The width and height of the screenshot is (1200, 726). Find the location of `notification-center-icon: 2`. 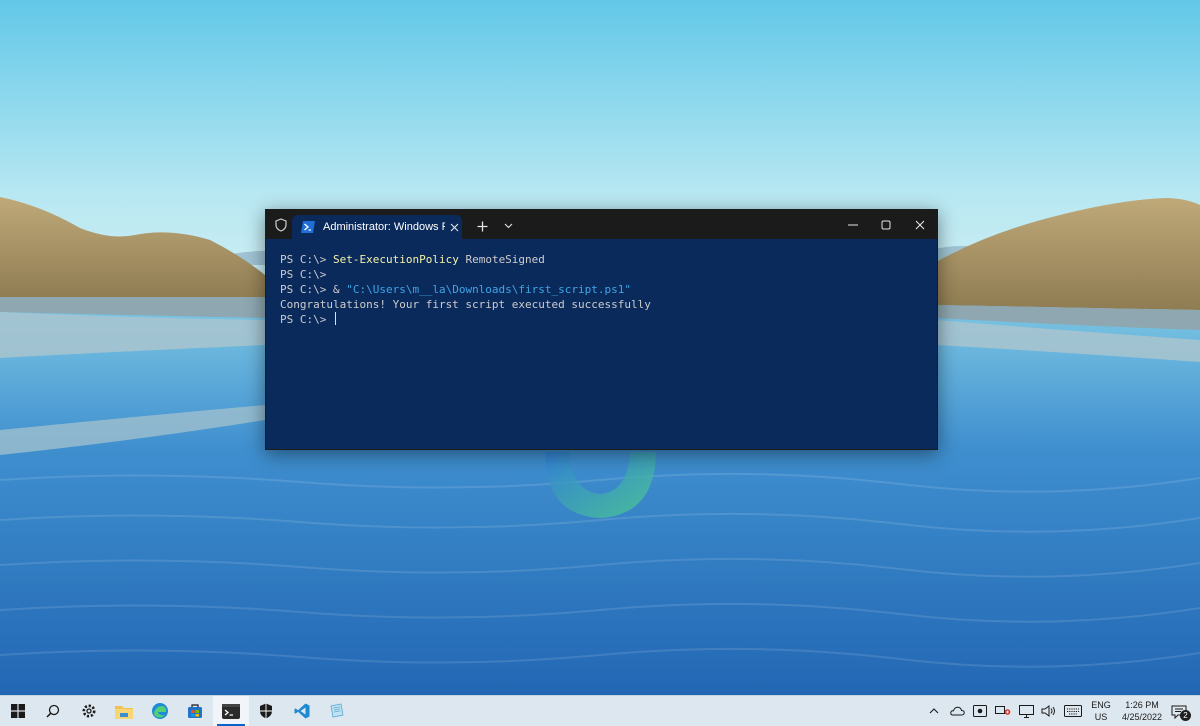

notification-center-icon: 2 is located at coordinates (1179, 712).